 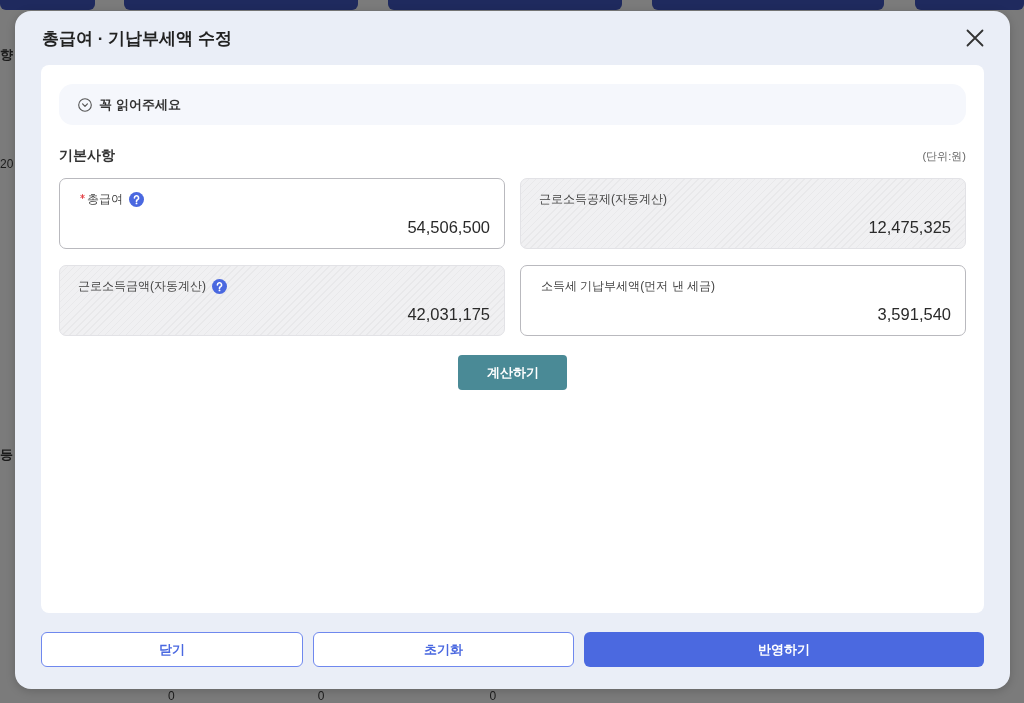 I want to click on footer-button: 초기화, so click(x=443, y=649).